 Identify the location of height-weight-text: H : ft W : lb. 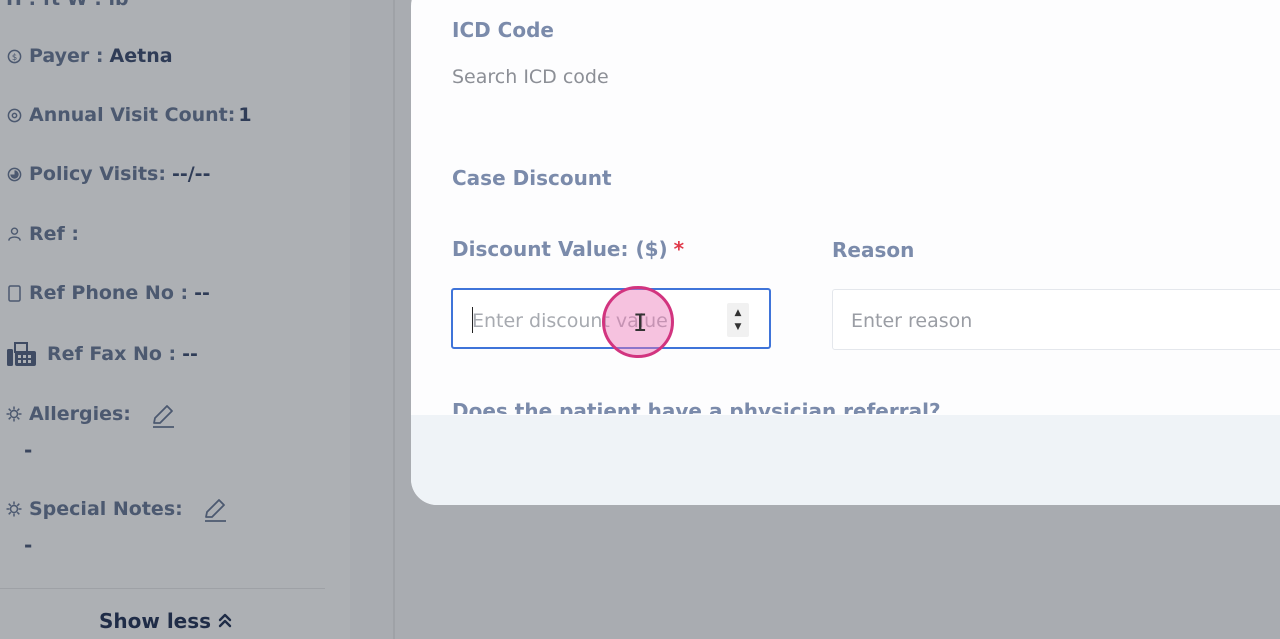
(67, 5).